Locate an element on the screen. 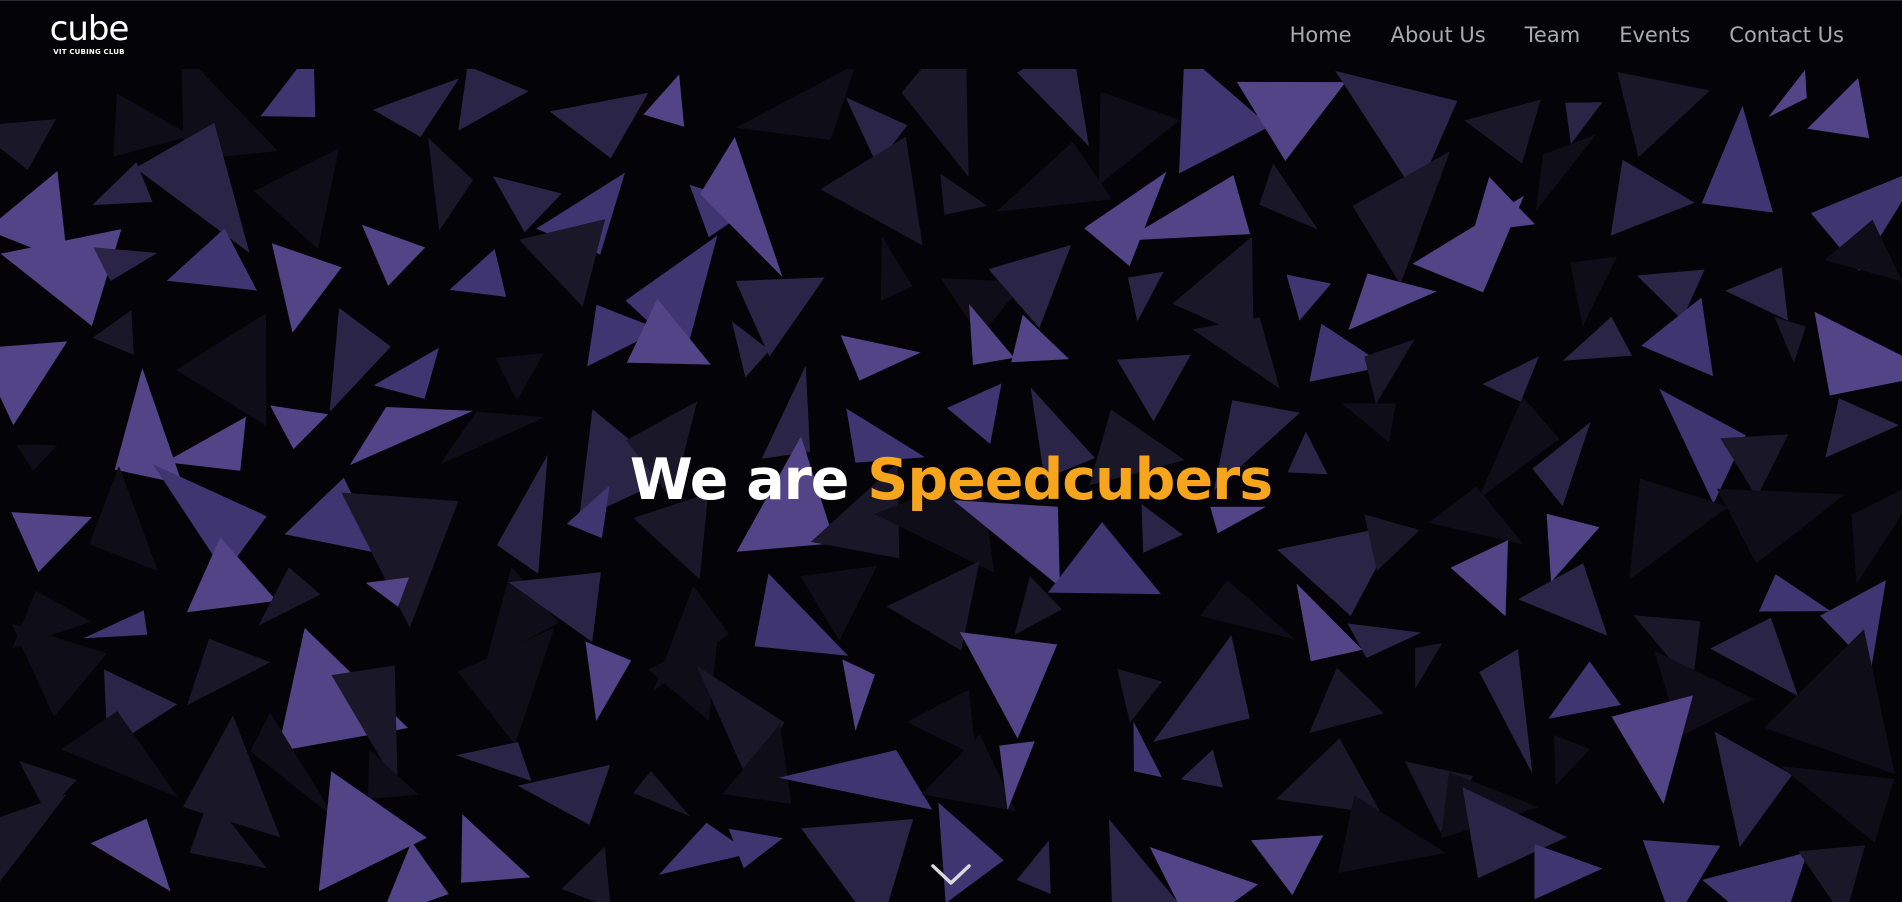  nav-about-us: About Us is located at coordinates (1438, 35).